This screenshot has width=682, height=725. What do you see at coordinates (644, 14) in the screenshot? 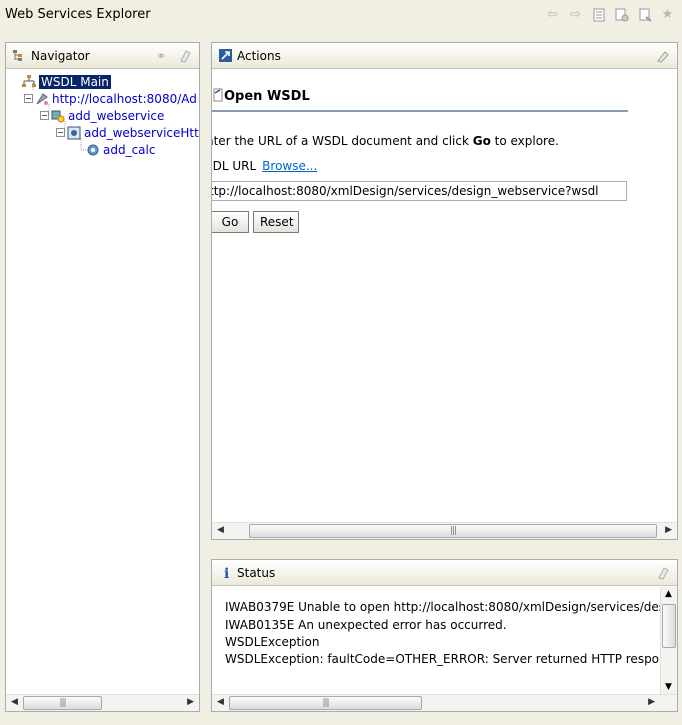
I see `favorites-page-icon` at bounding box center [644, 14].